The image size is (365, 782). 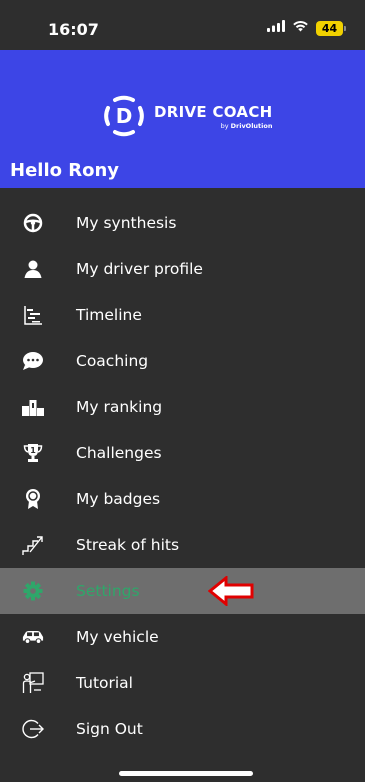 I want to click on menu-item-label: Sign Out, so click(x=109, y=729).